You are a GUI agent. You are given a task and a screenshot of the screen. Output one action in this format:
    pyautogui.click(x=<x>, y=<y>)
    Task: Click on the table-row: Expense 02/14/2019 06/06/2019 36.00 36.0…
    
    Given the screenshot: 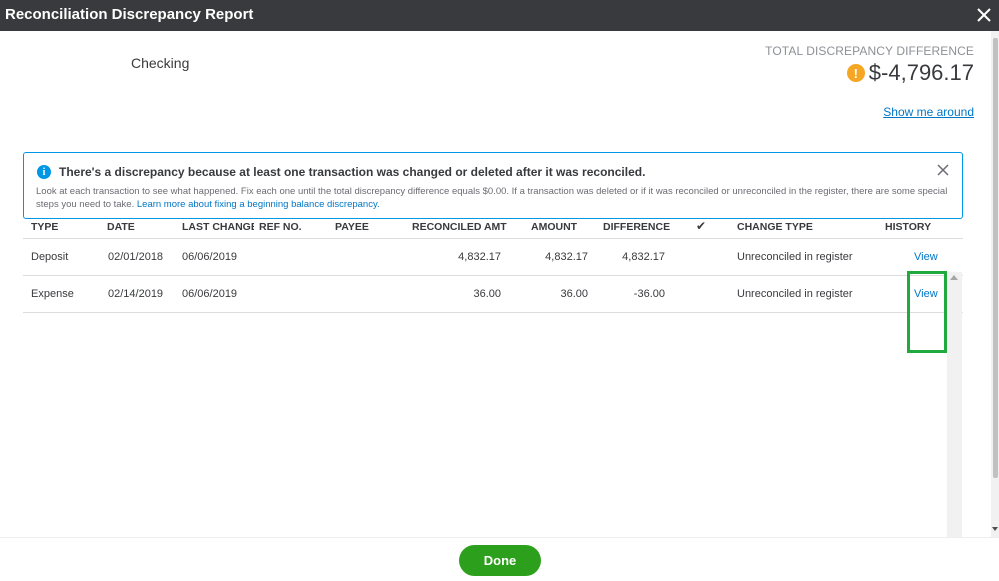 What is the action you would take?
    pyautogui.click(x=493, y=294)
    